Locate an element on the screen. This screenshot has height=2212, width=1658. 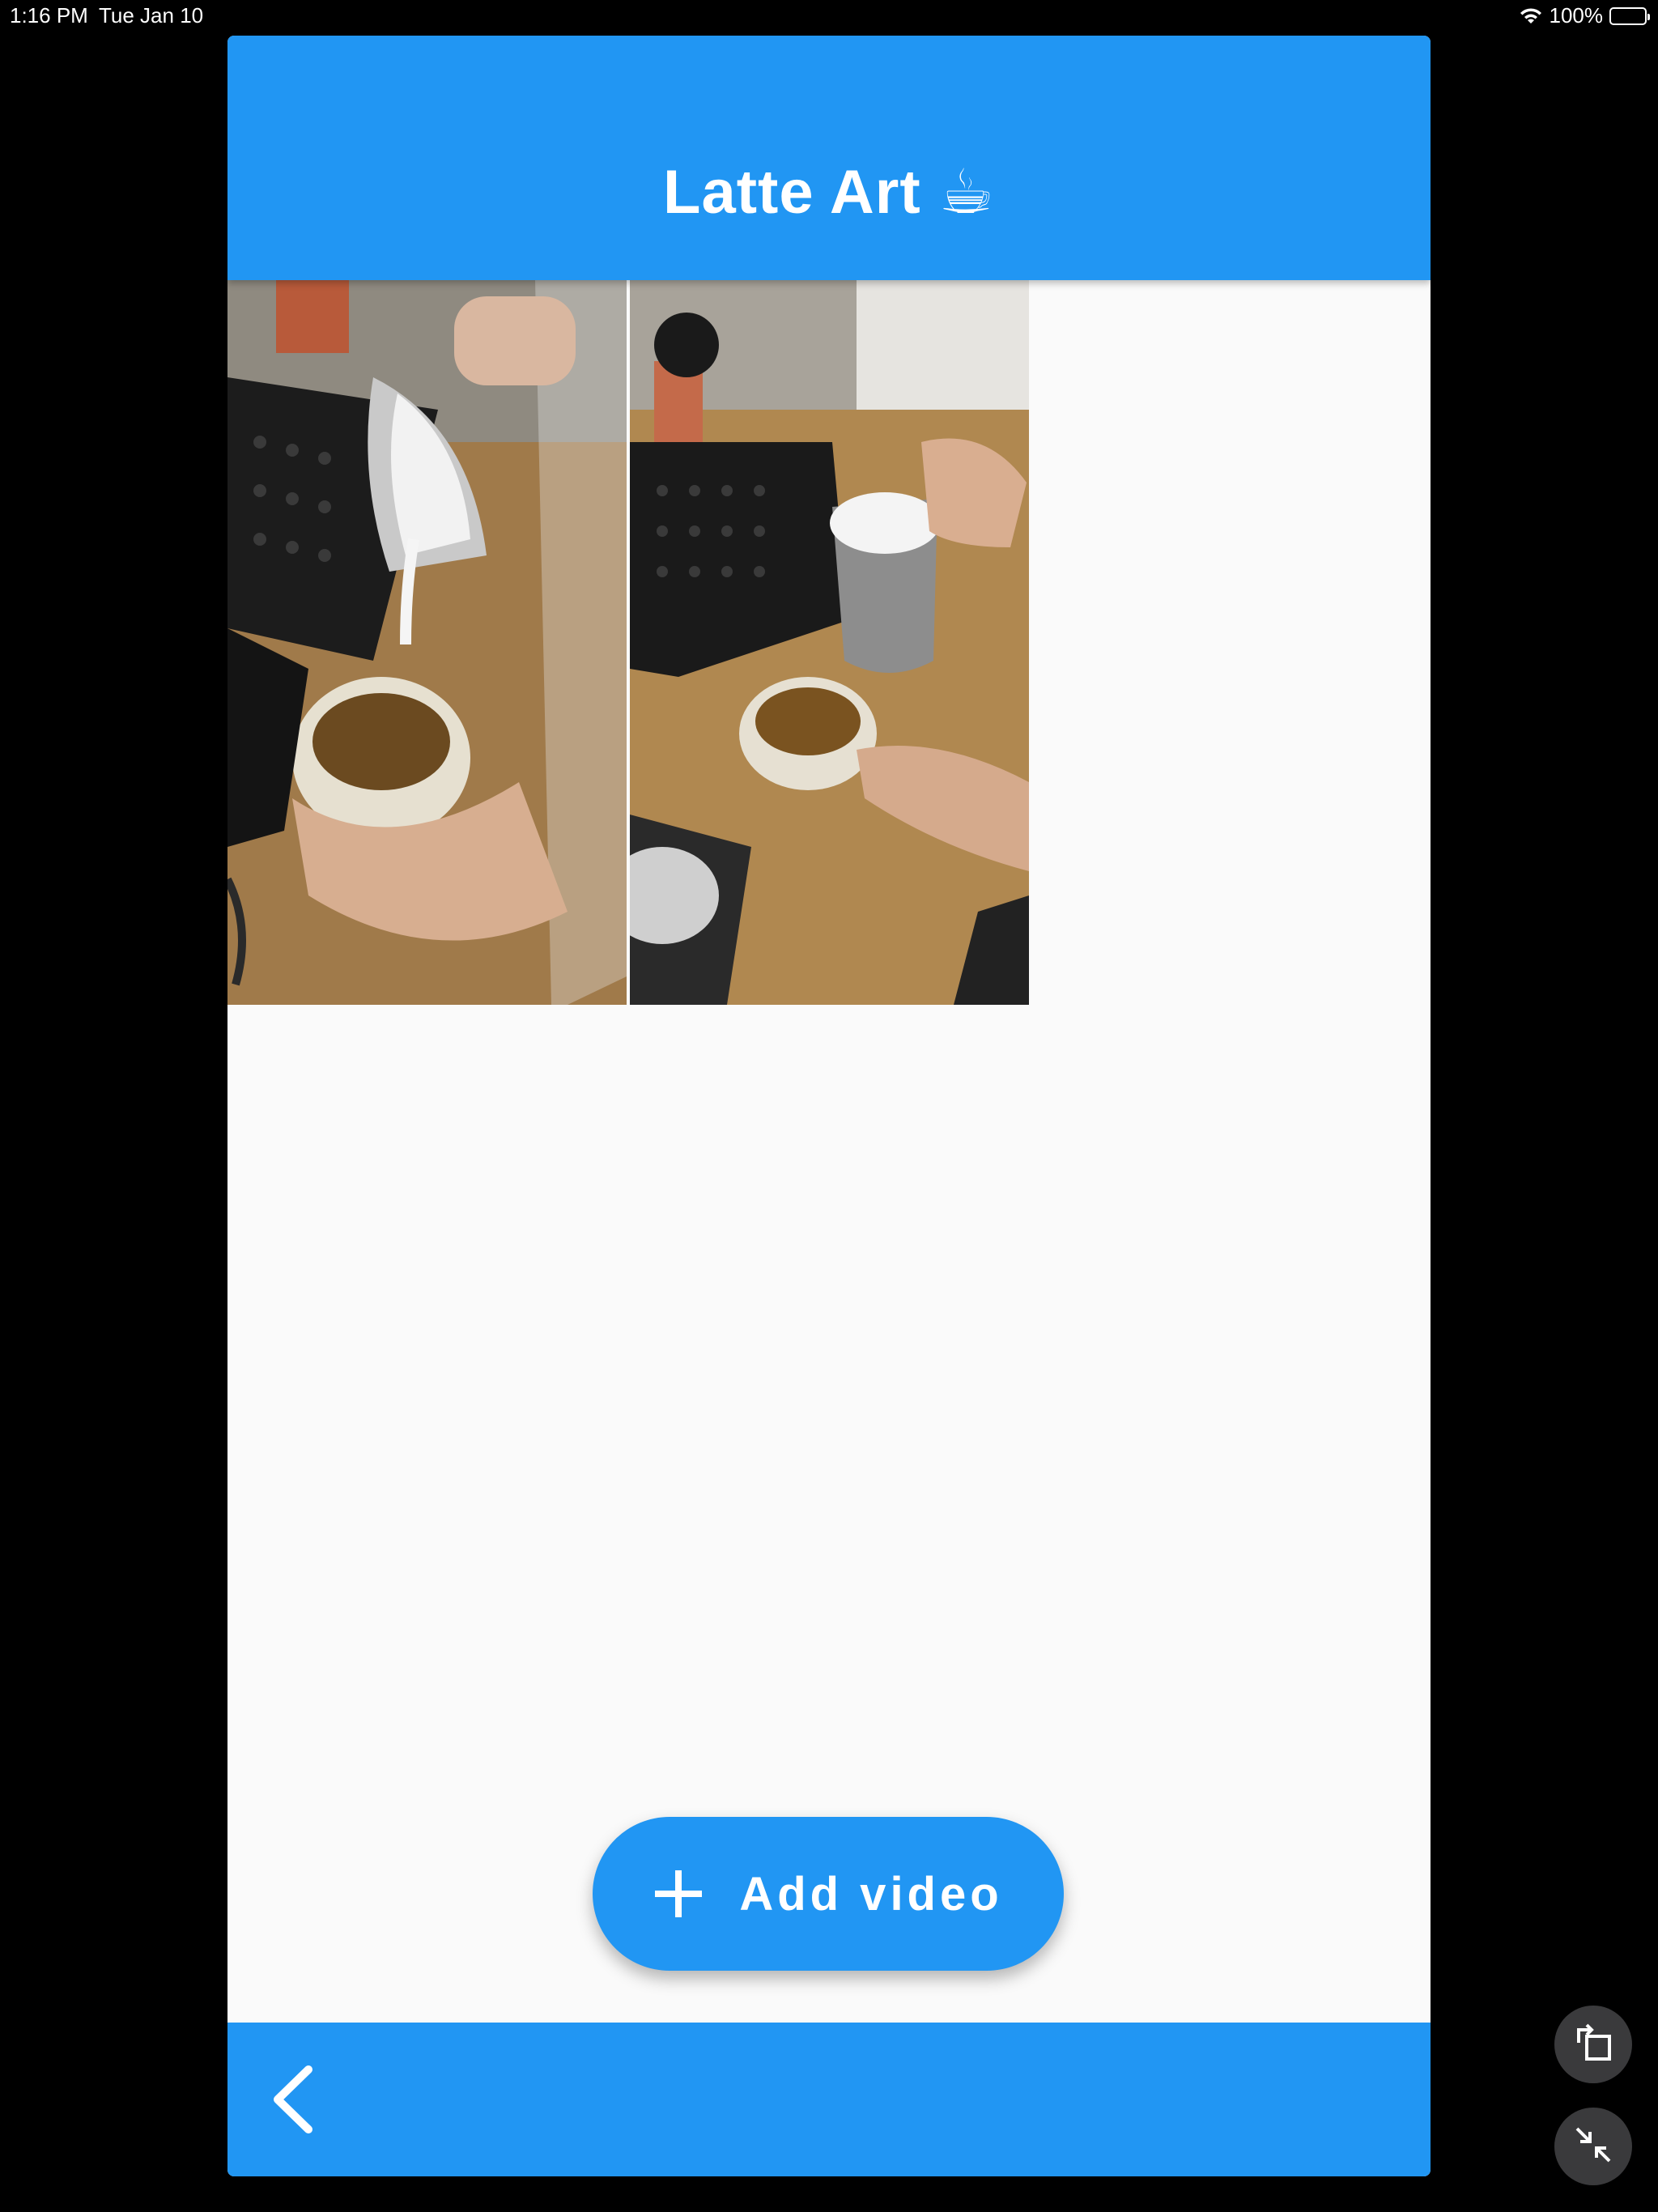
rotate-button is located at coordinates (1593, 2045).